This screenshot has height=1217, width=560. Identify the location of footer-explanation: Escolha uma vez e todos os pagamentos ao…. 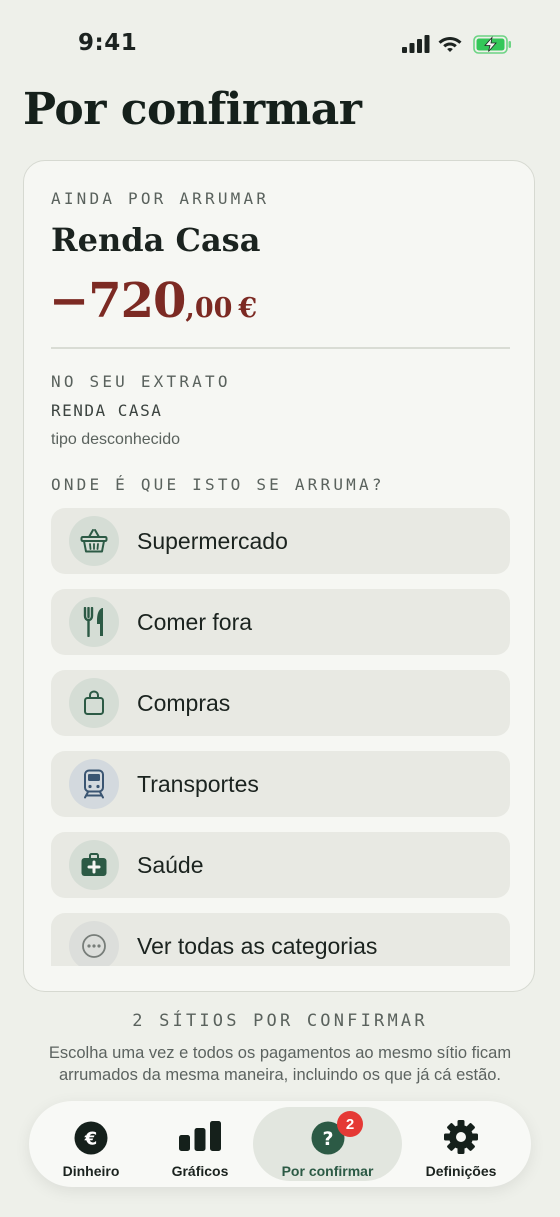
(280, 1064).